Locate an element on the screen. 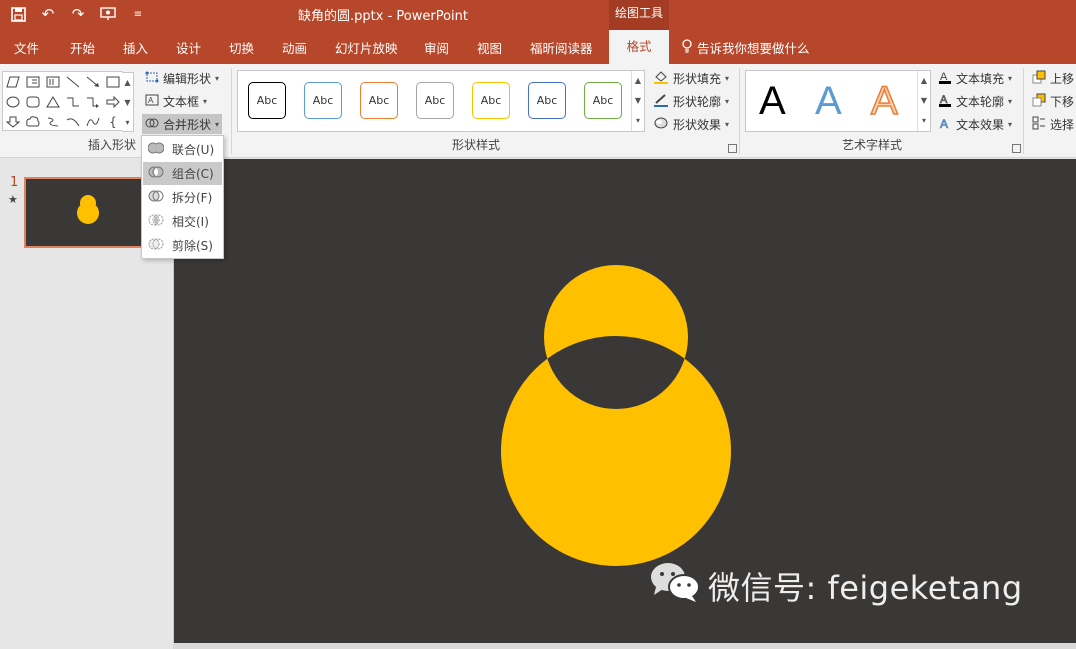 The image size is (1076, 649). text-box-button: A 文本框 ▾ is located at coordinates (176, 101).